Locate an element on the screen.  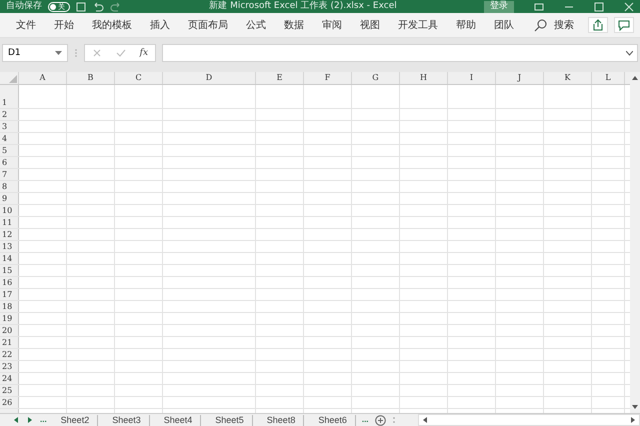
expand-caret-icon is located at coordinates (629, 53).